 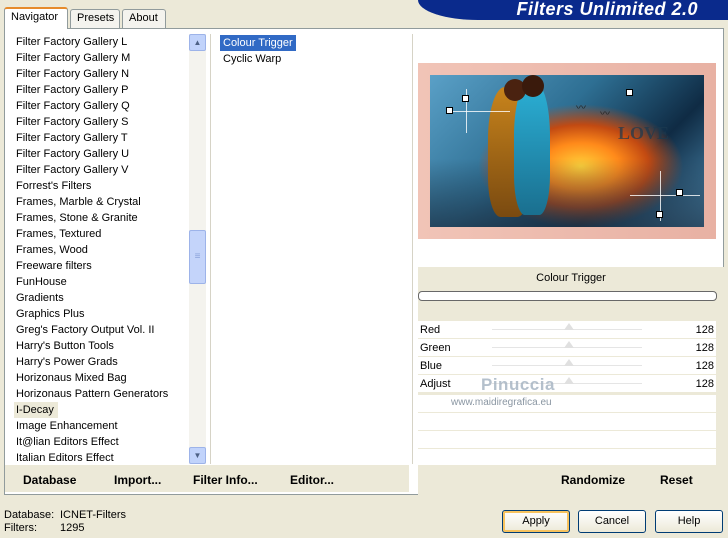 I want to click on category-row: Horizonaus Pattern Generators, so click(x=102, y=394).